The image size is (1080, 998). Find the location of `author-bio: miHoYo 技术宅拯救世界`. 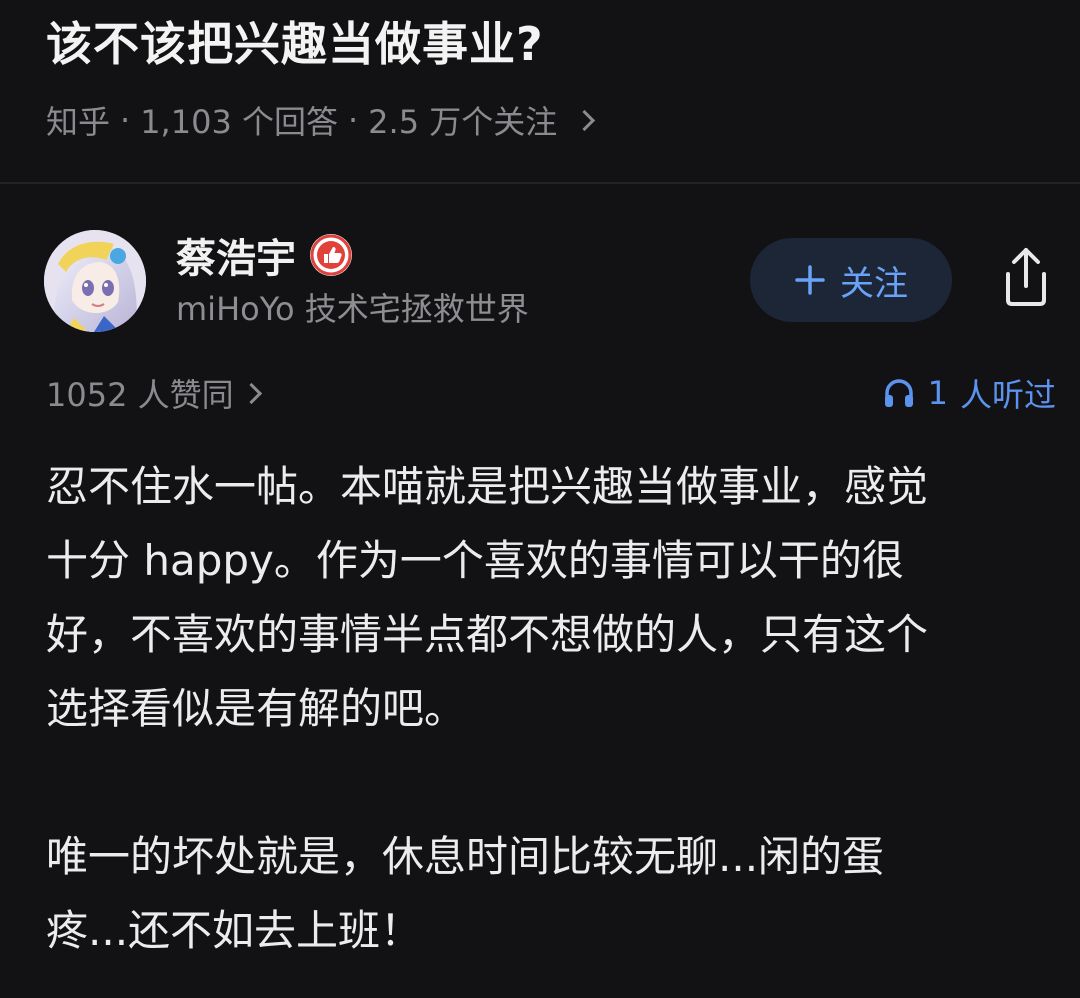

author-bio: miHoYo 技术宅拯救世界 is located at coordinates (352, 309).